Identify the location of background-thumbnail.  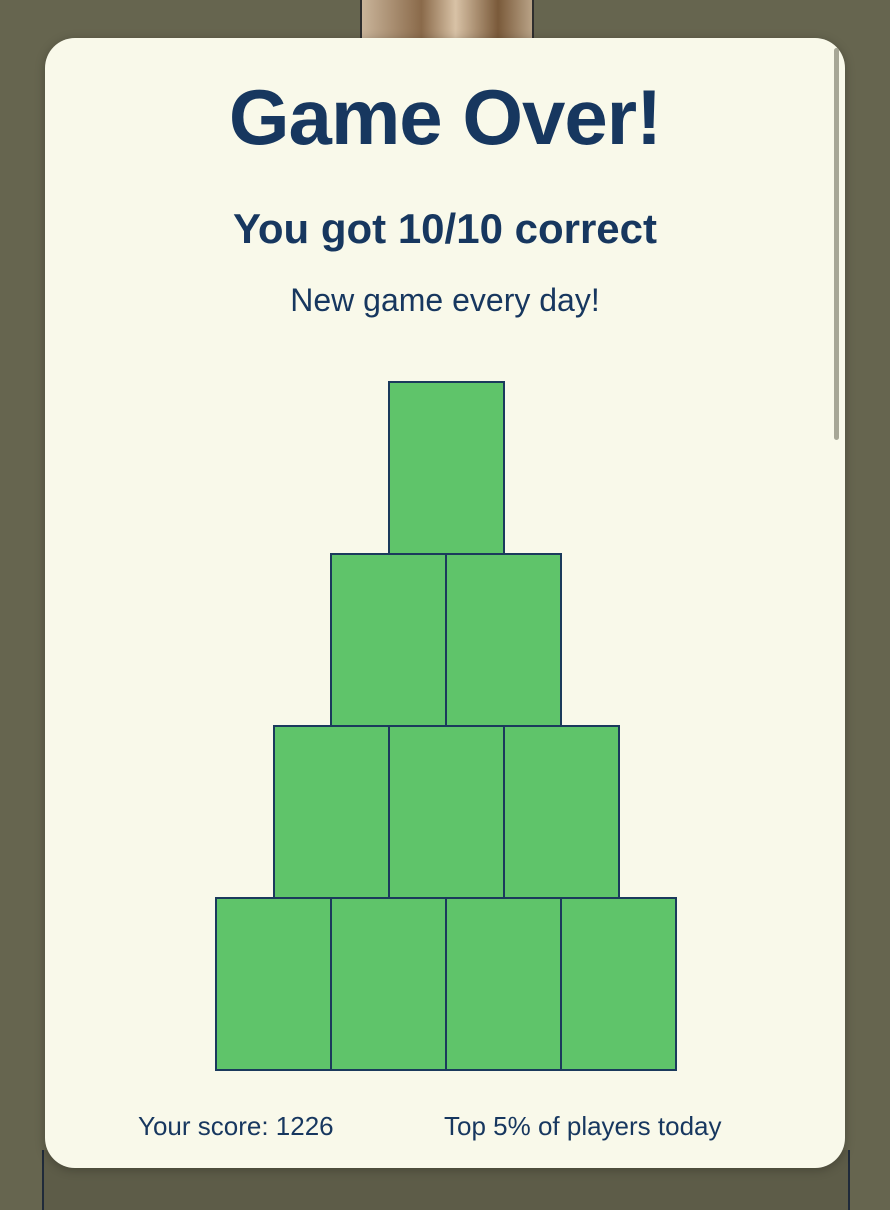
(447, 20).